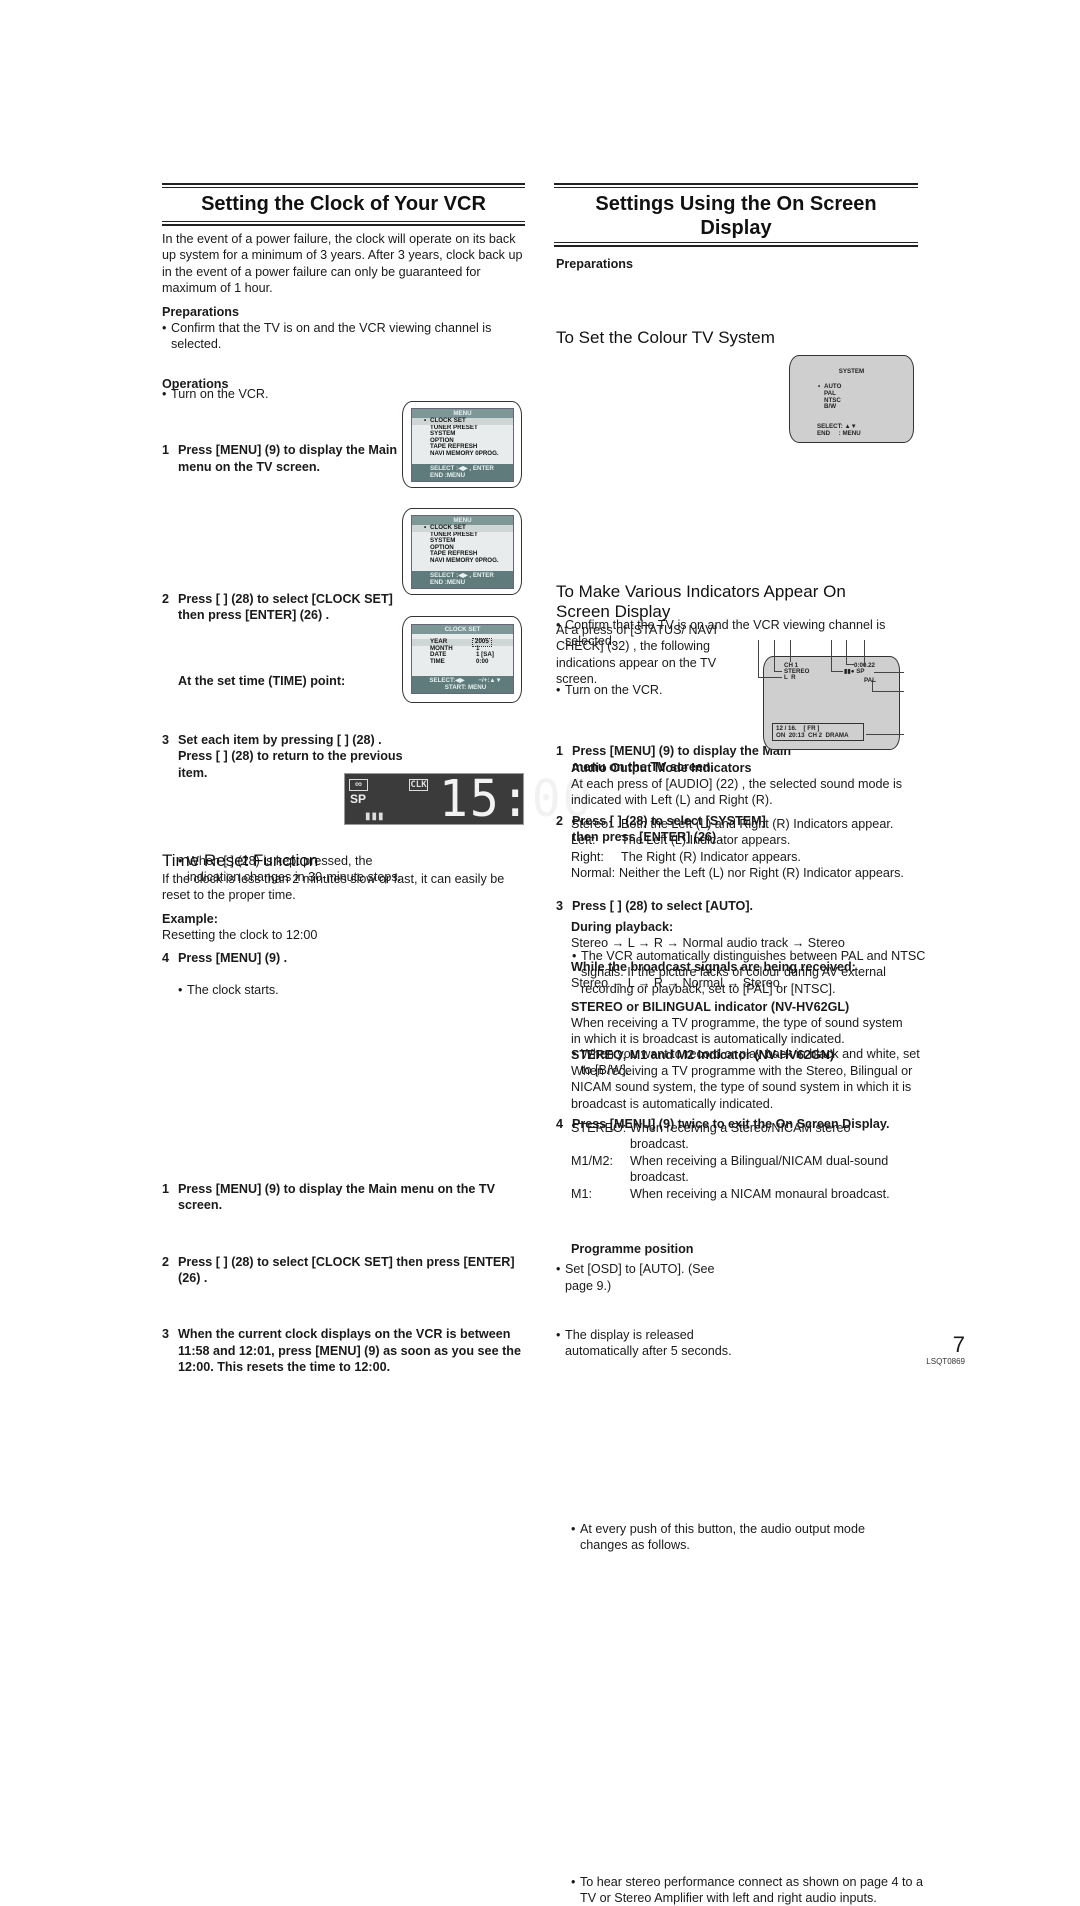 The image size is (1080, 1906). What do you see at coordinates (686, 856) in the screenshot?
I see `audio-mode-row: Right: The Right (R) Indicator appears.` at bounding box center [686, 856].